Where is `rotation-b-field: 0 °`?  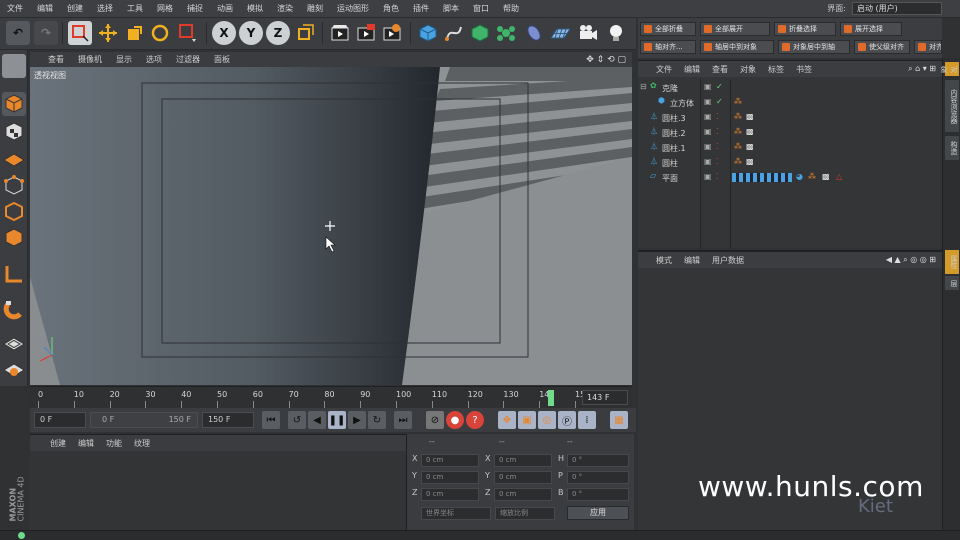
rotation-b-field: 0 ° is located at coordinates (598, 494).